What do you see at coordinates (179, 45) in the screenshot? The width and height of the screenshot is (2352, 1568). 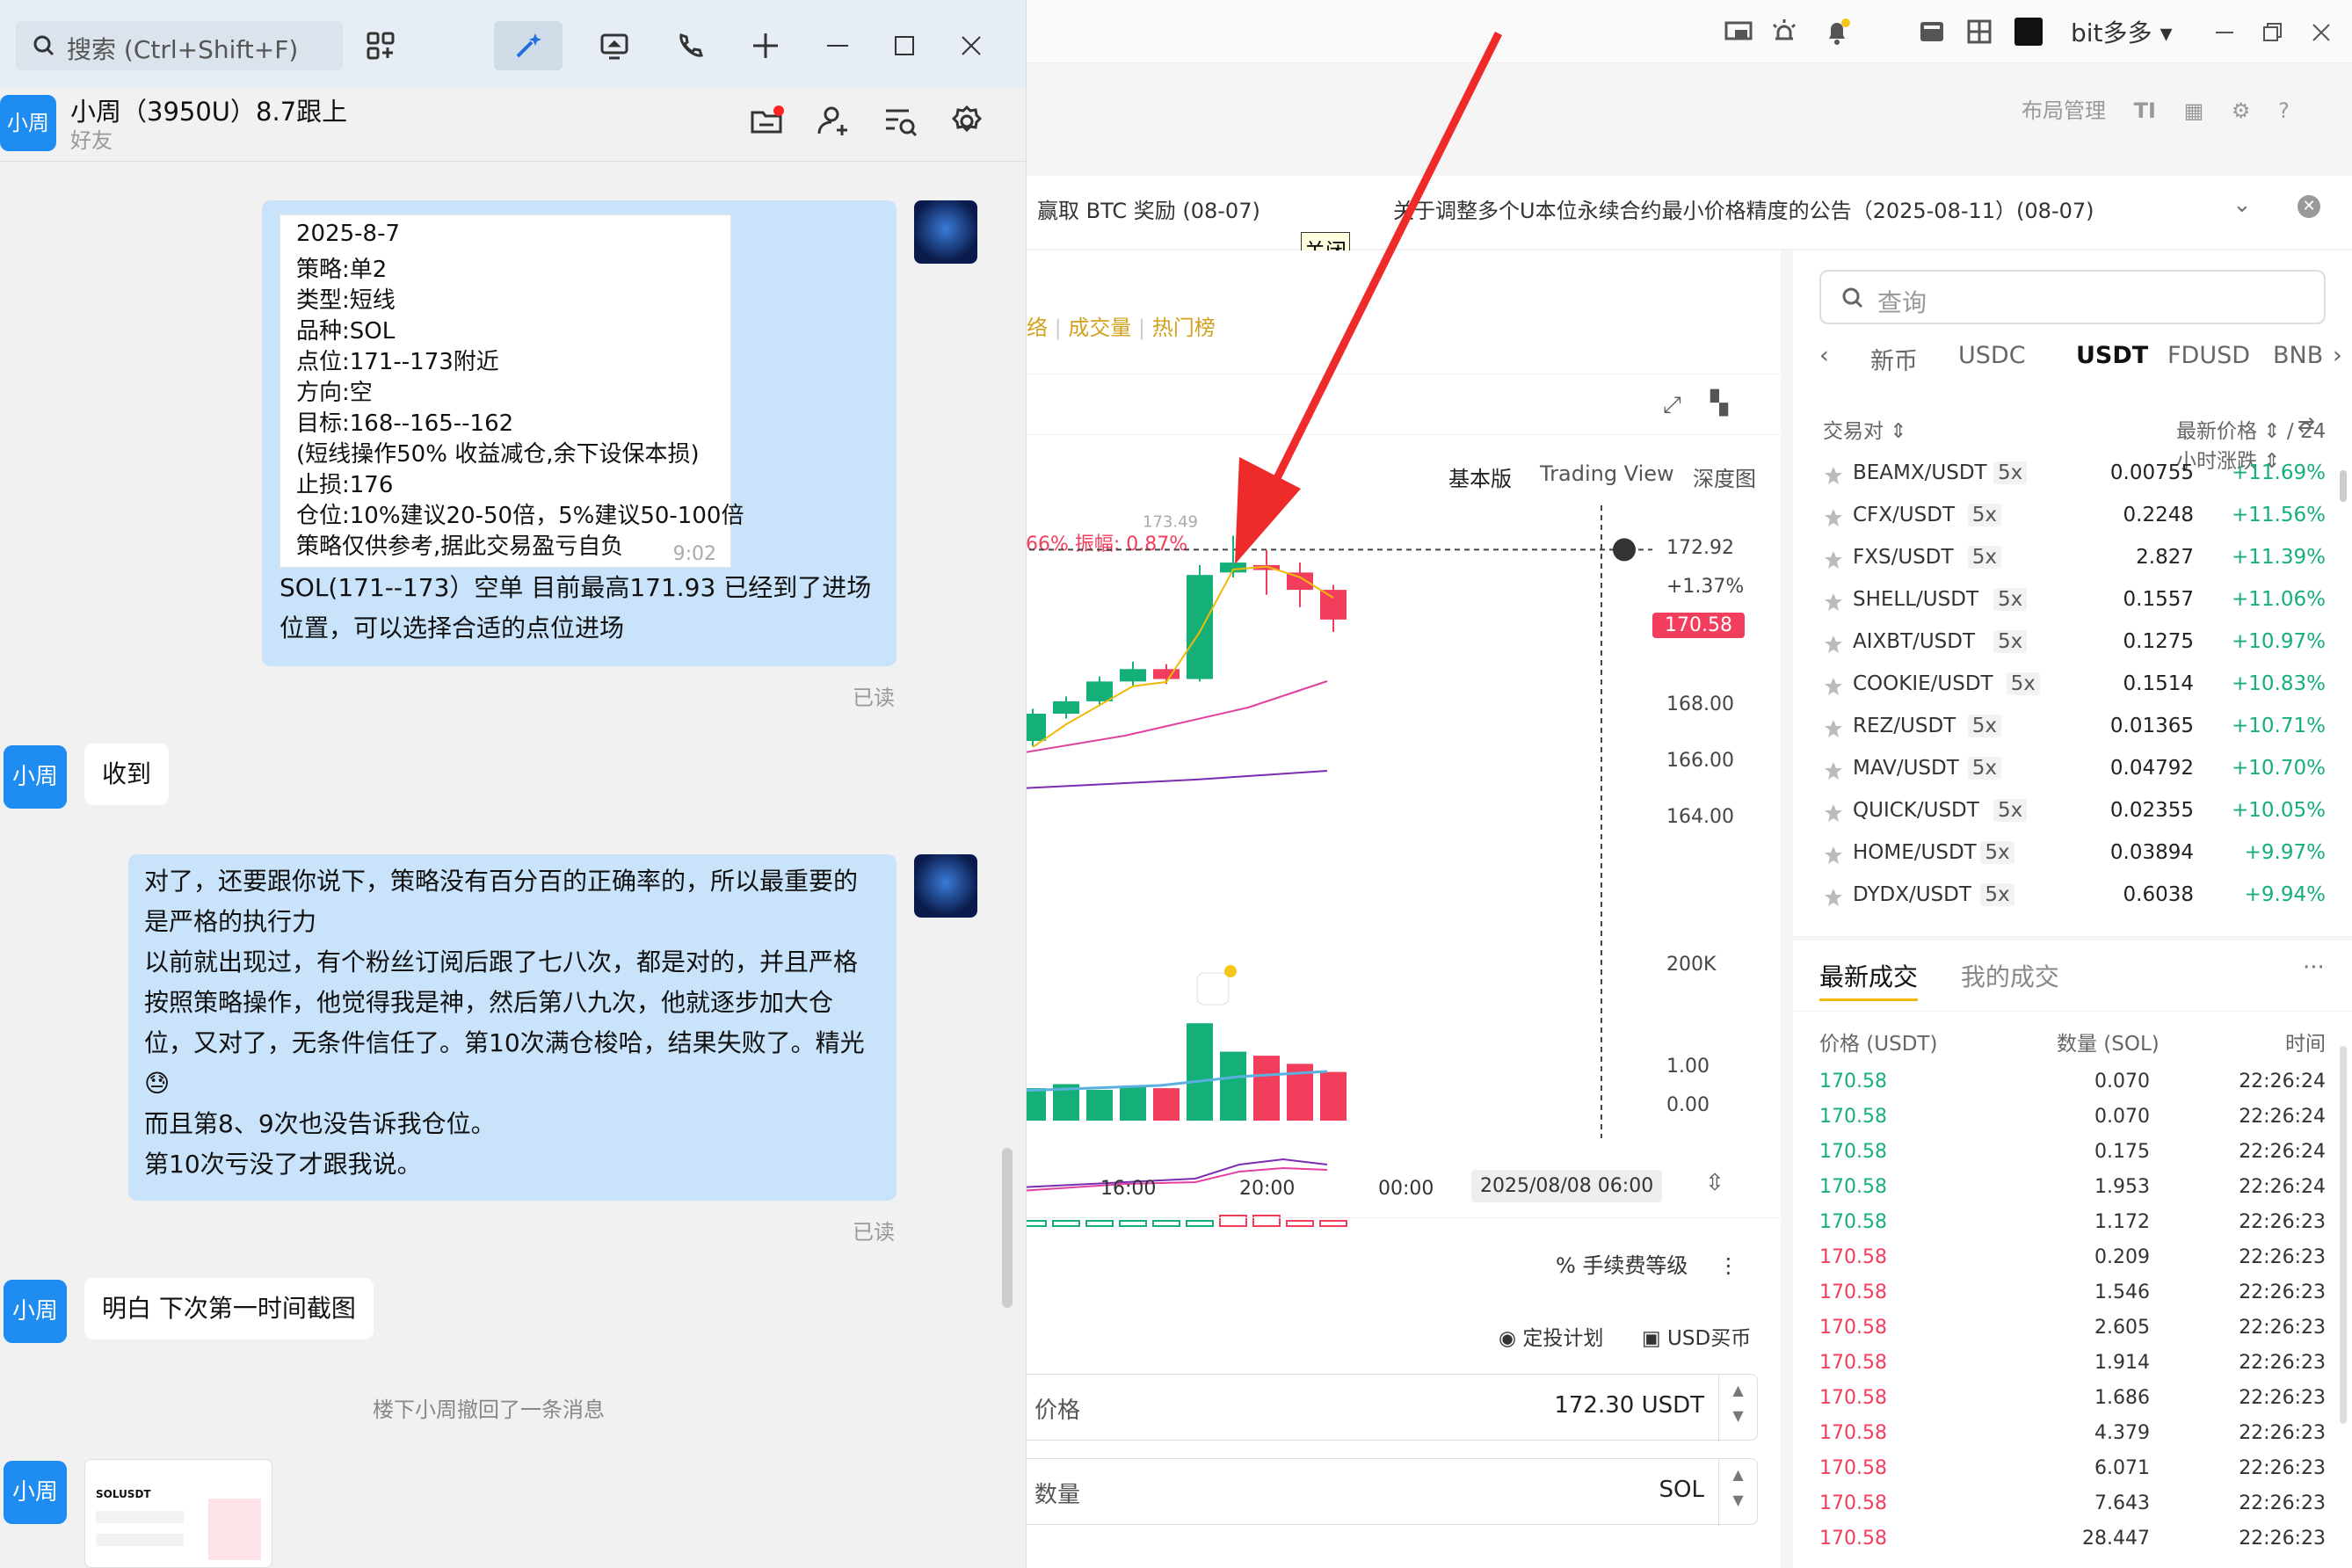 I see `chat-search-input: 搜索 (Ctrl+Shift+F)` at bounding box center [179, 45].